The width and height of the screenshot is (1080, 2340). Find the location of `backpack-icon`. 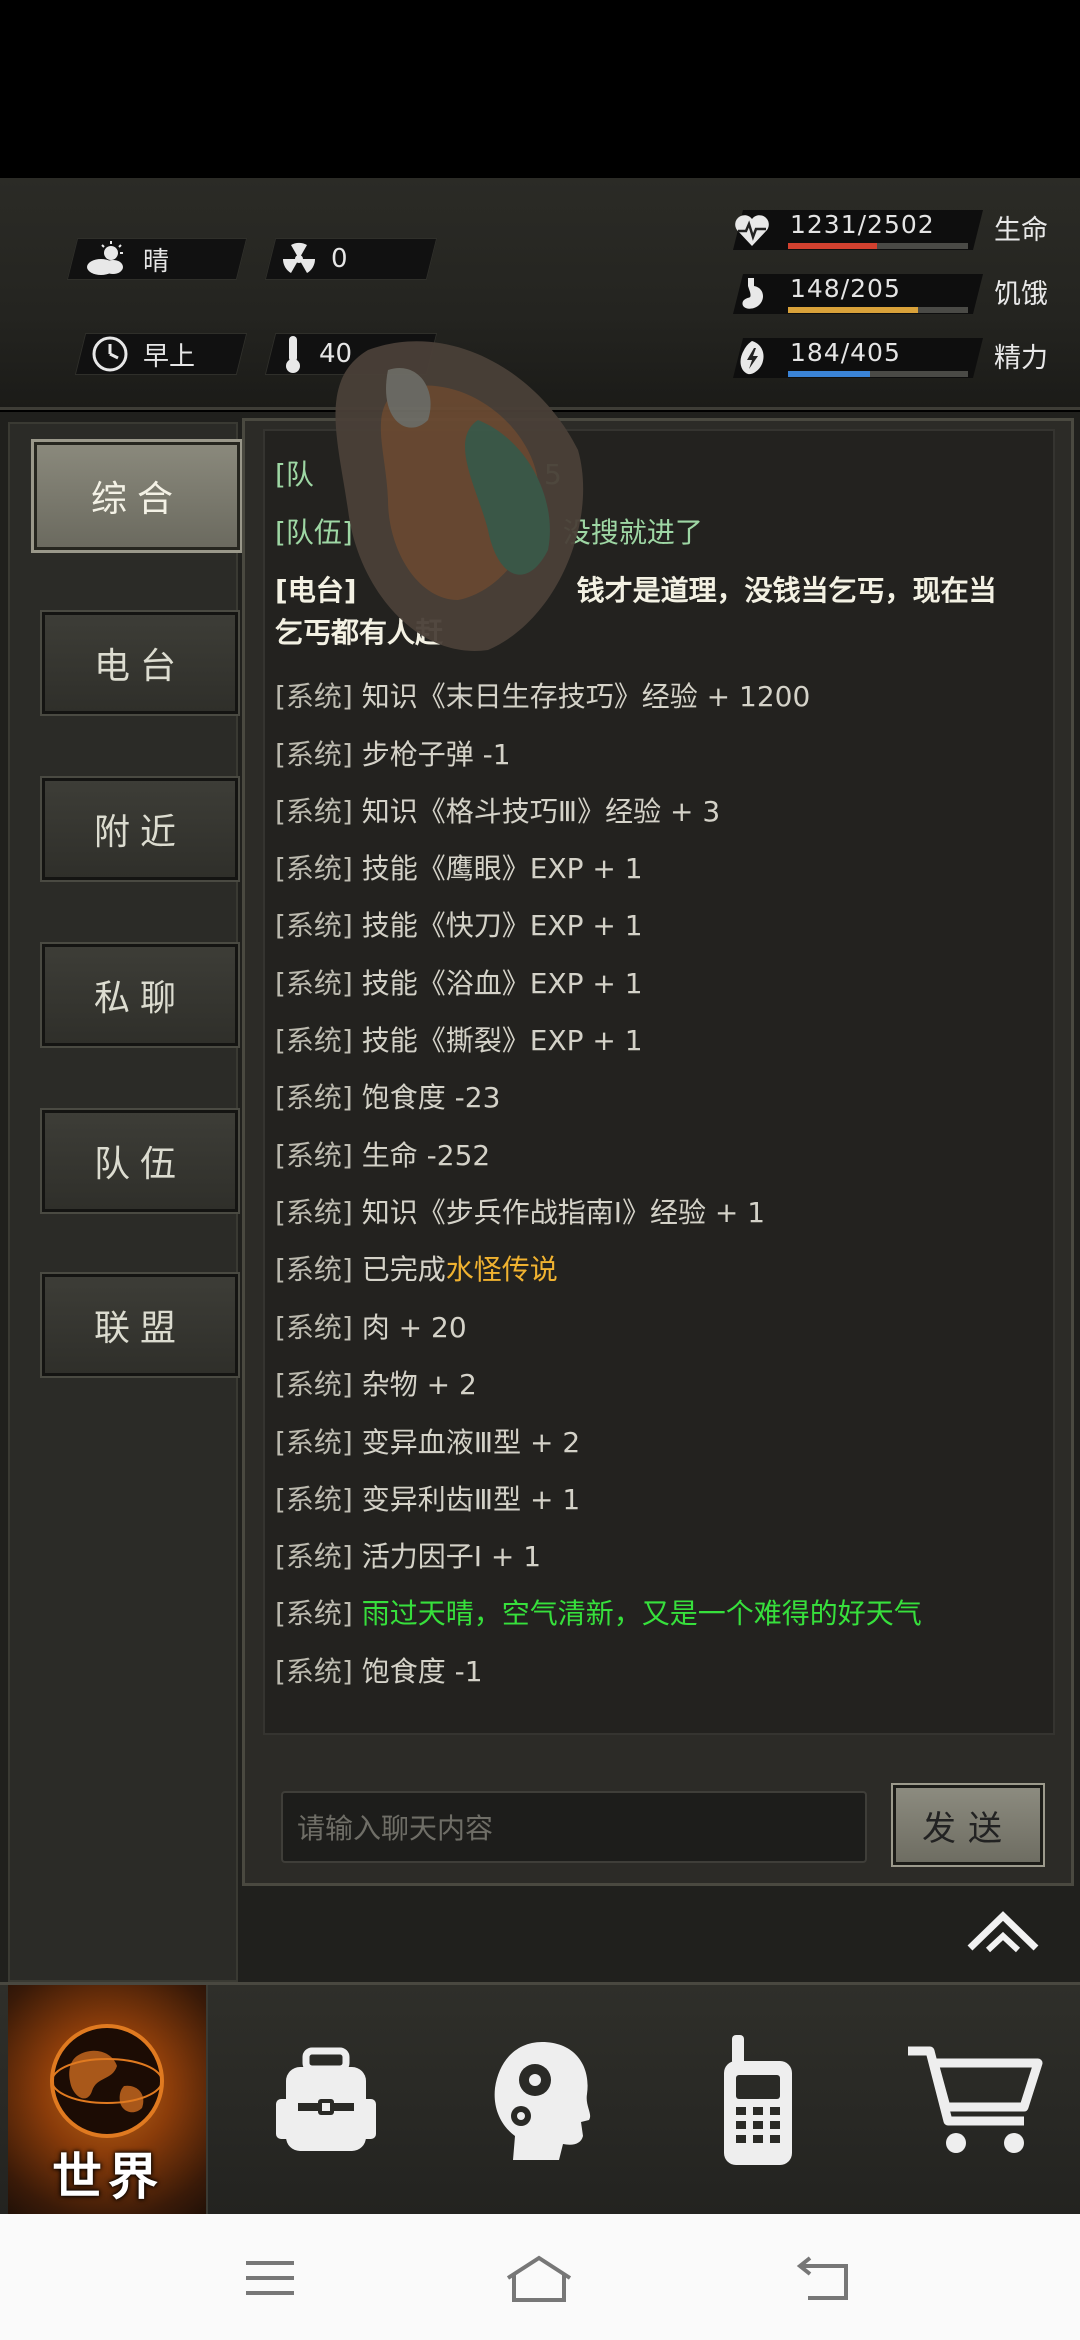

backpack-icon is located at coordinates (326, 2099).